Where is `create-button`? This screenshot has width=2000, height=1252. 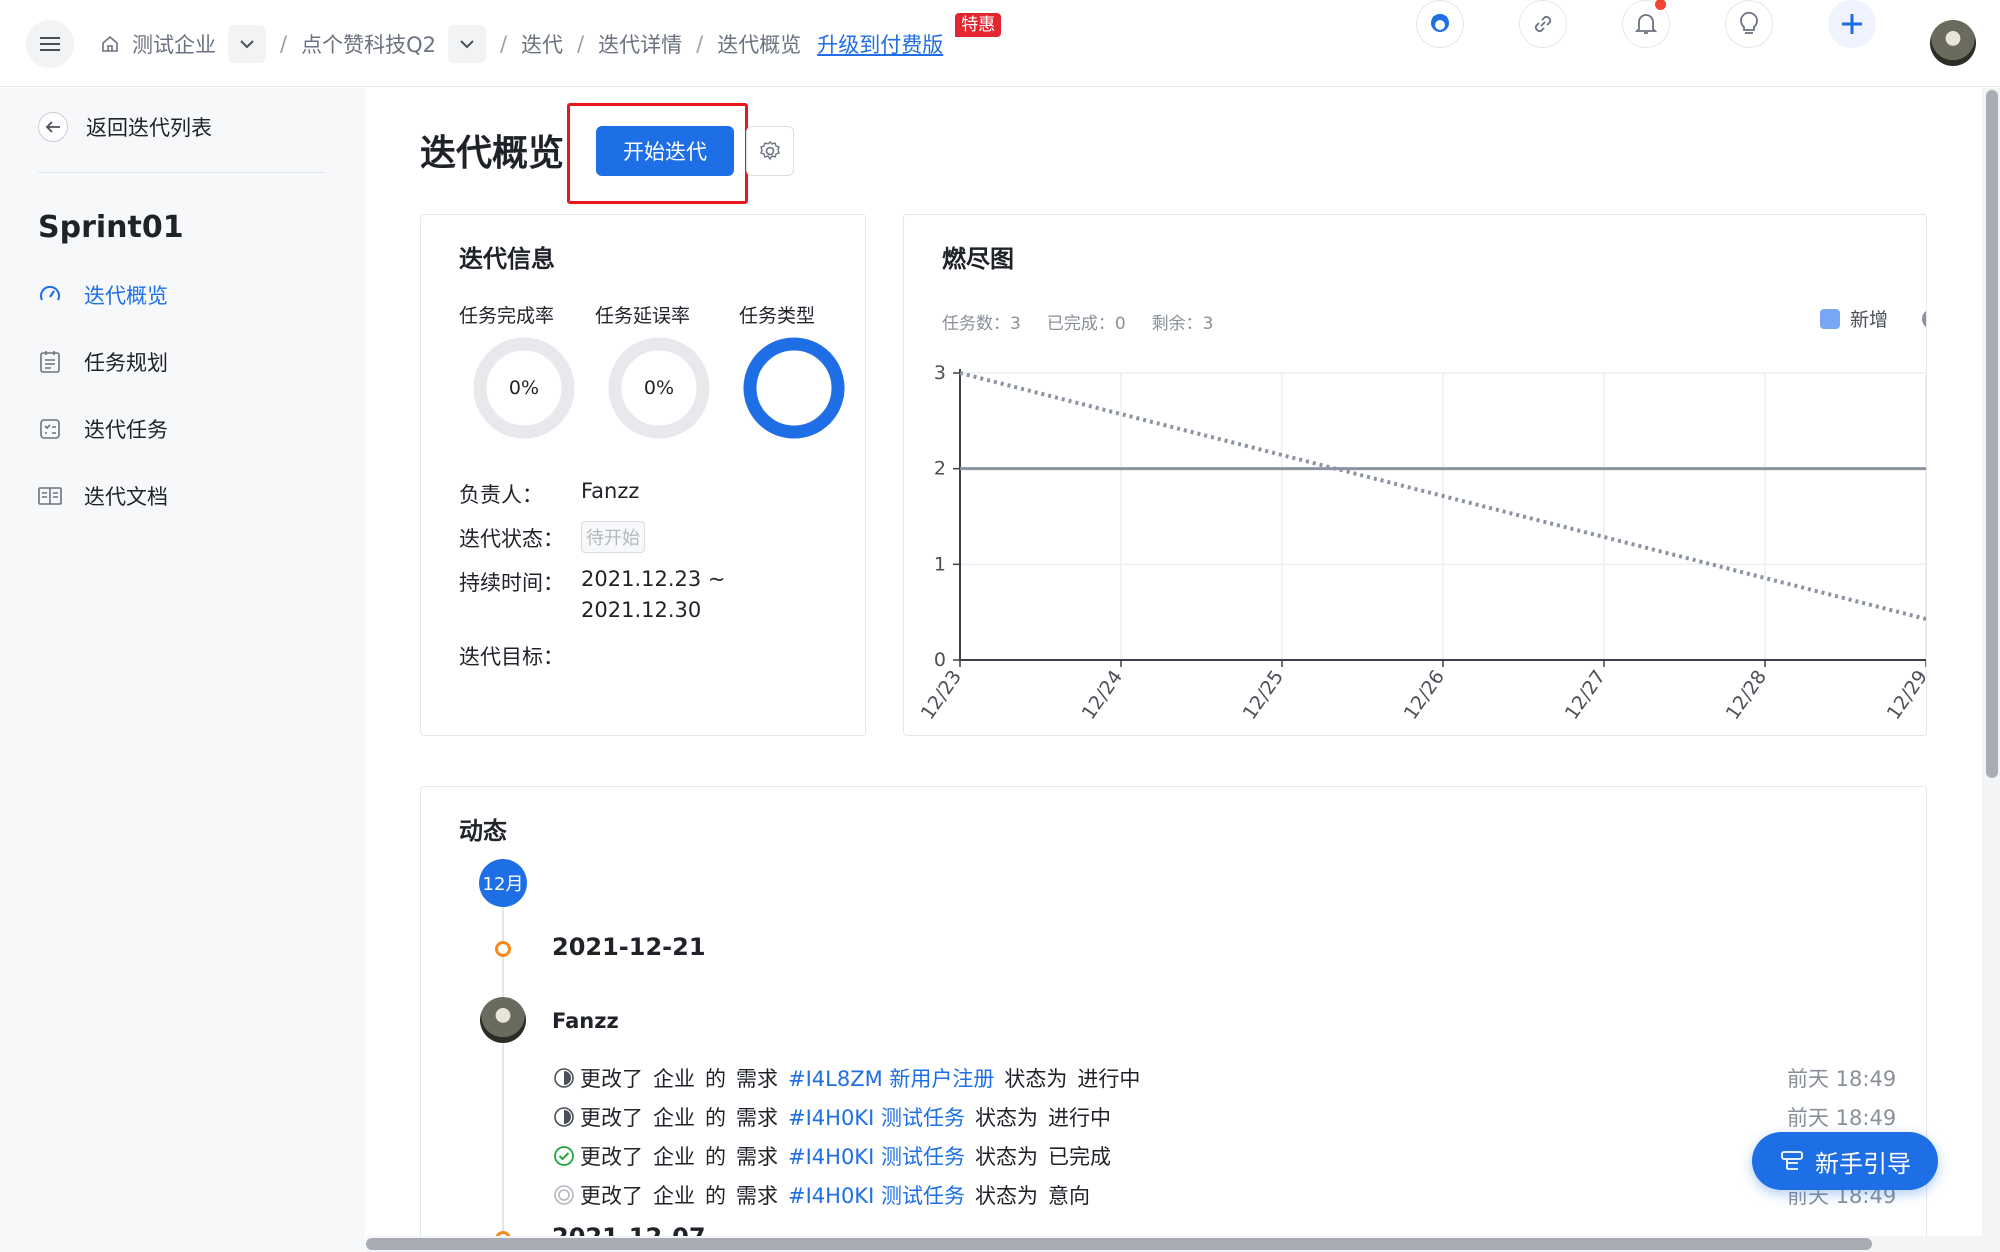
create-button is located at coordinates (1852, 24).